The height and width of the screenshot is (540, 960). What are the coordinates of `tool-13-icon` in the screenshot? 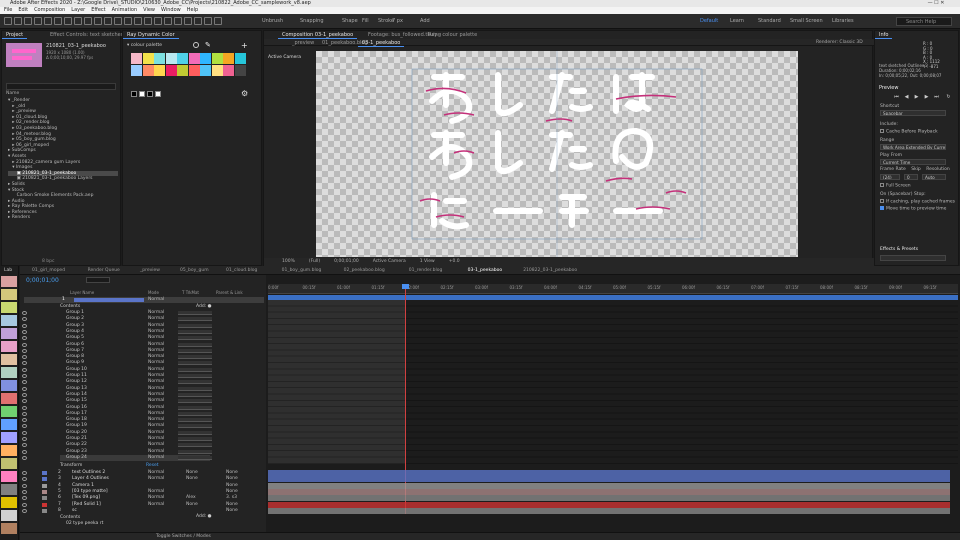 It's located at (128, 21).